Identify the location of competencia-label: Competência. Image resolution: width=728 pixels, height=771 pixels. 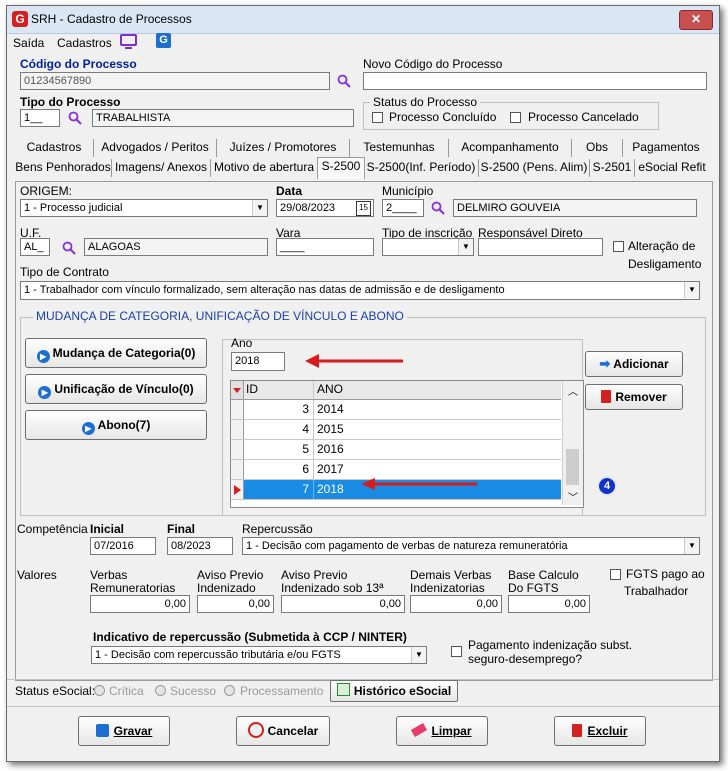
(52, 529).